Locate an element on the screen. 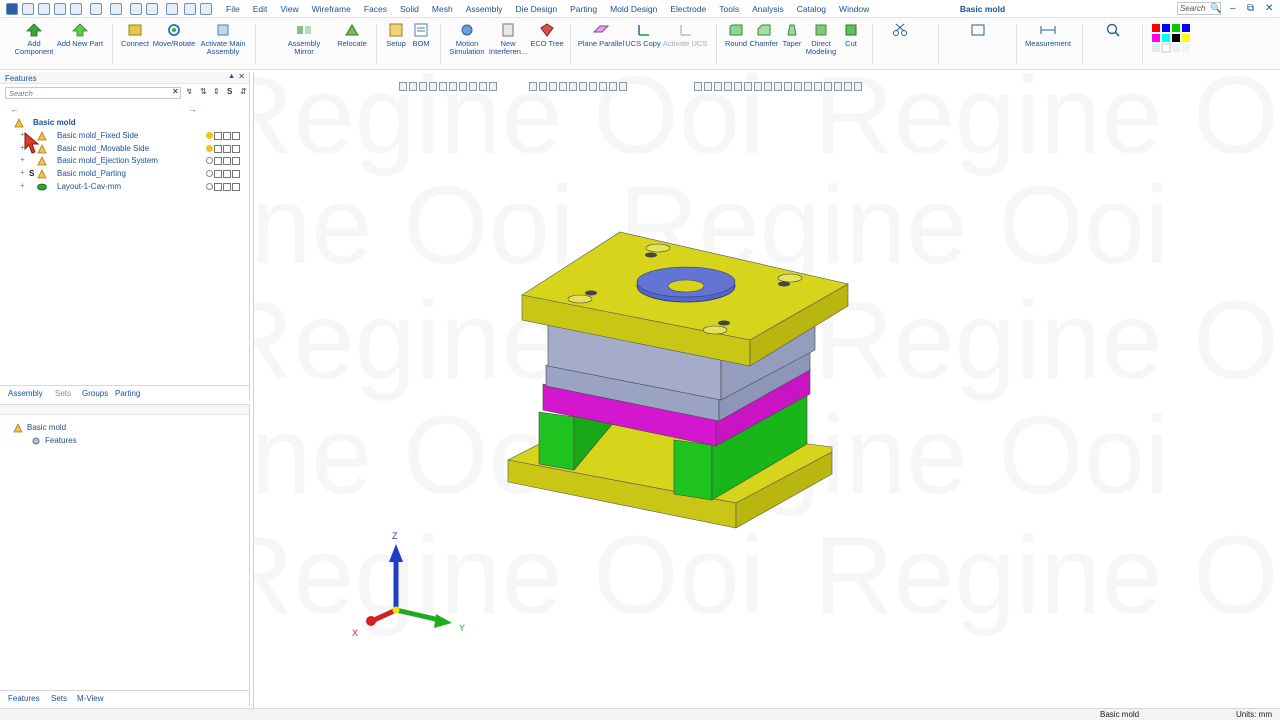 This screenshot has height=720, width=1280. menu-file: File is located at coordinates (233, 9).